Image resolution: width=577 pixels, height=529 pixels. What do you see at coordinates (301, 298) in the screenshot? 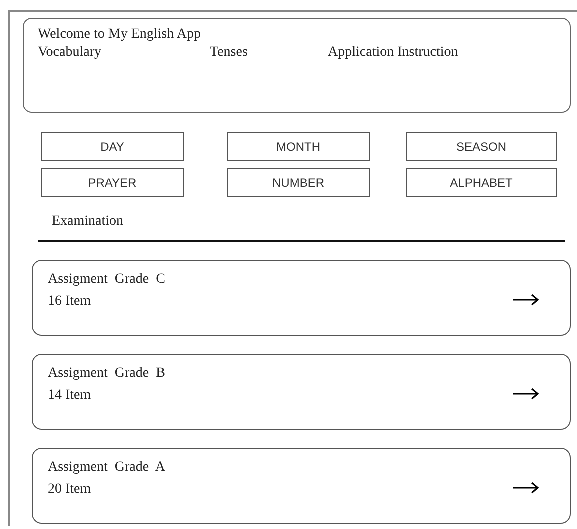
I see `assignment-card: Assigment Grade C 16 Item` at bounding box center [301, 298].